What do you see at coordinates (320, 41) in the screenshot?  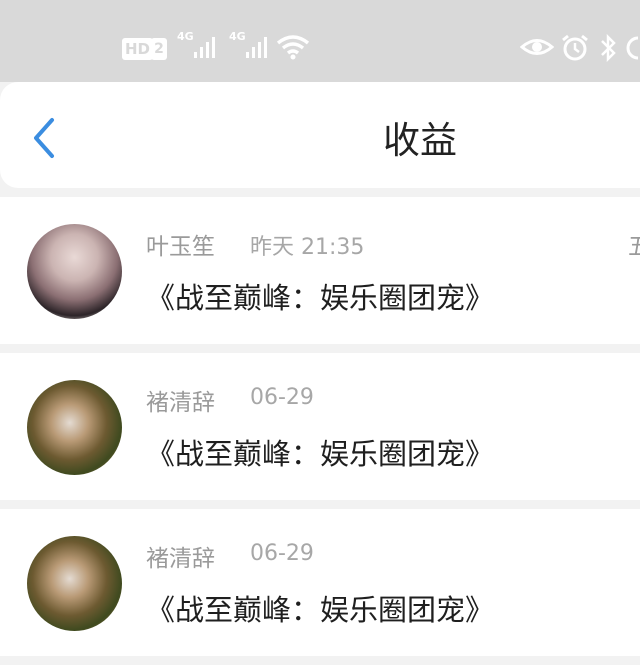 I see `status-bar: HD 2 4G 4G` at bounding box center [320, 41].